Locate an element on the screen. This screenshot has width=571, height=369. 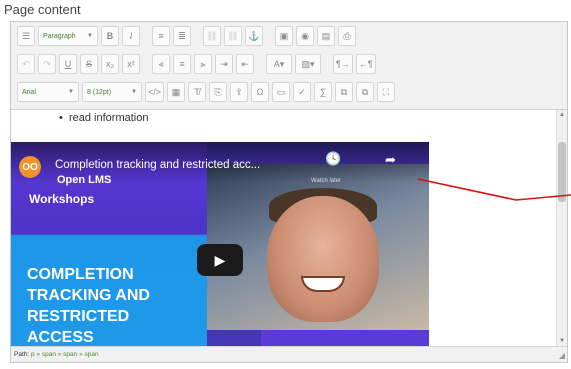
strikethrough-button: S is located at coordinates (89, 64).